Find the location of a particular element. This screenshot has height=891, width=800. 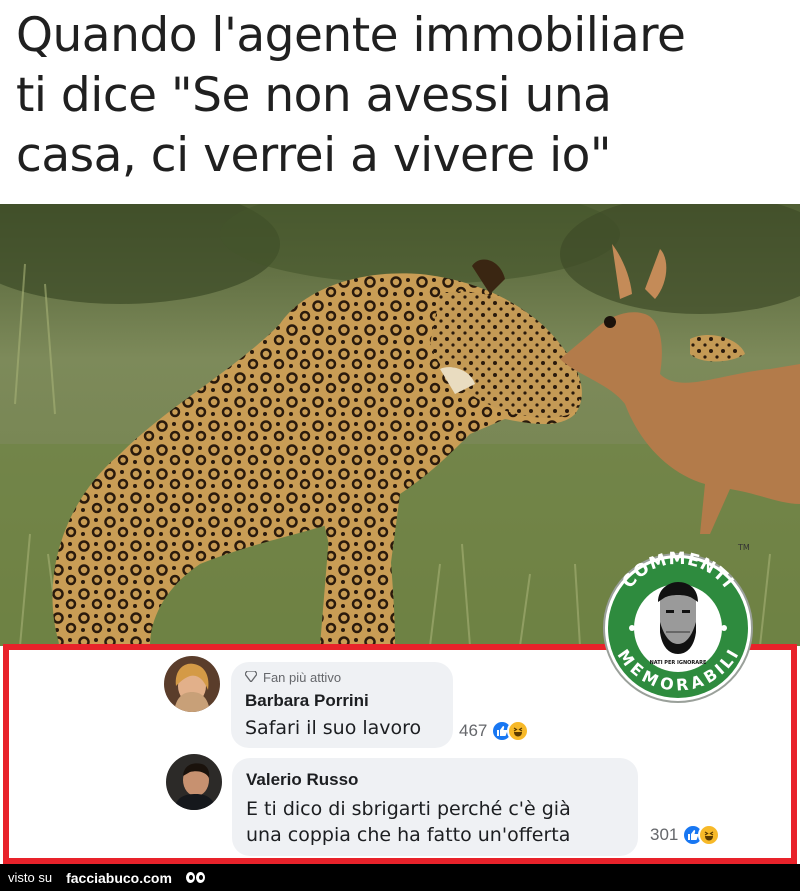

reactions: 467 is located at coordinates (494, 731).